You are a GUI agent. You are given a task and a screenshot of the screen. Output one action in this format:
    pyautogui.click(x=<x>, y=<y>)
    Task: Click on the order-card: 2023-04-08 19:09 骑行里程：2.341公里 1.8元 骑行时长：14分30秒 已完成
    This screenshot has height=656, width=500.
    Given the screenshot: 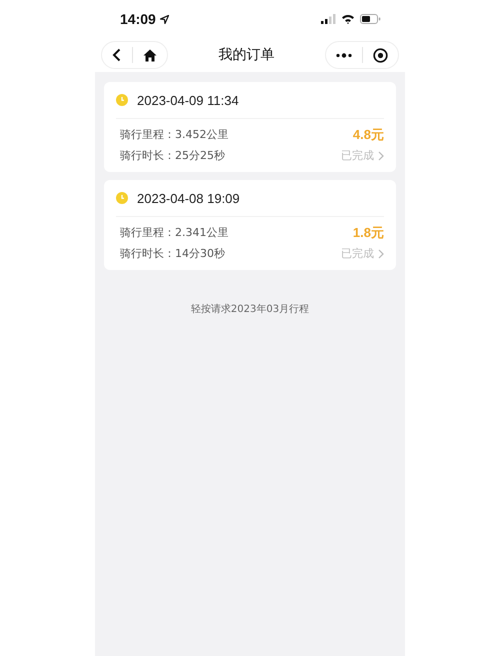 What is the action you would take?
    pyautogui.click(x=250, y=225)
    